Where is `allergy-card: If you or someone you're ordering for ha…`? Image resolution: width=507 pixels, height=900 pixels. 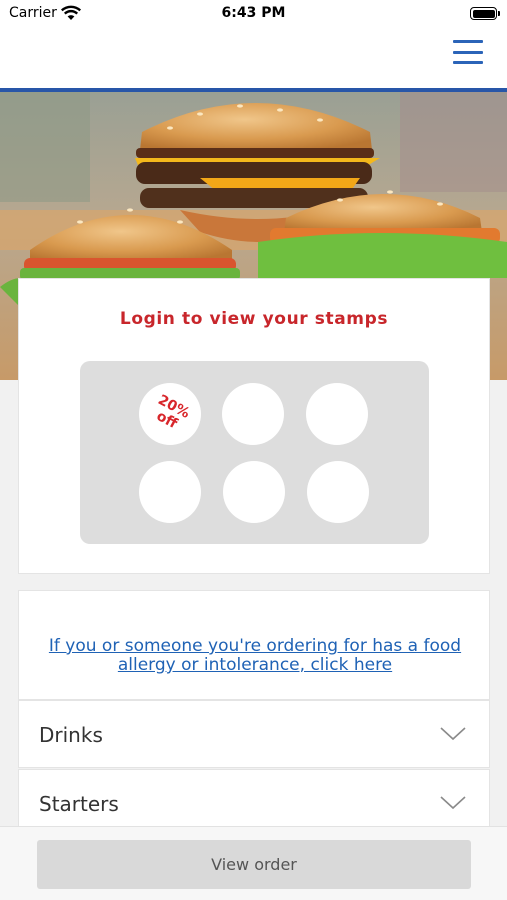 allergy-card: If you or someone you're ordering for ha… is located at coordinates (254, 645).